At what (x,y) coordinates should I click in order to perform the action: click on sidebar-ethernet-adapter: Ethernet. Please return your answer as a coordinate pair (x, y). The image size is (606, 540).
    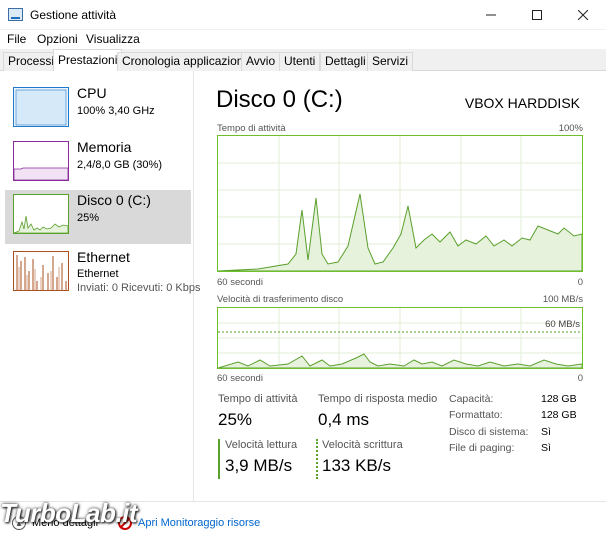
    Looking at the image, I should click on (98, 274).